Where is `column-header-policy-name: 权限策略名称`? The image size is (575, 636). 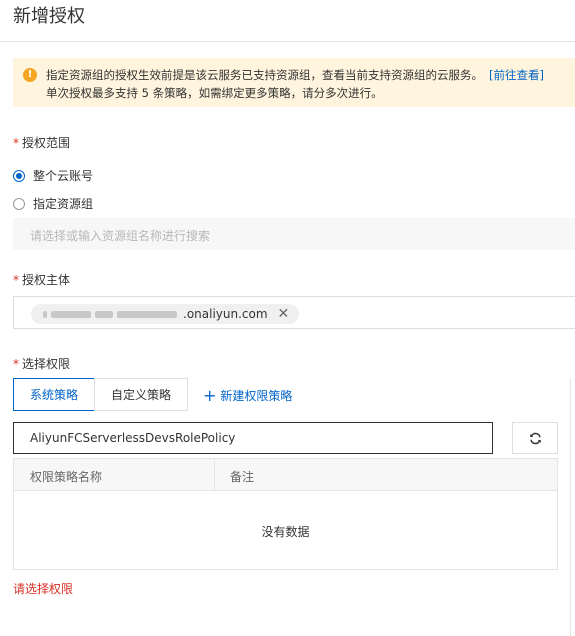 column-header-policy-name: 权限策略名称 is located at coordinates (66, 477).